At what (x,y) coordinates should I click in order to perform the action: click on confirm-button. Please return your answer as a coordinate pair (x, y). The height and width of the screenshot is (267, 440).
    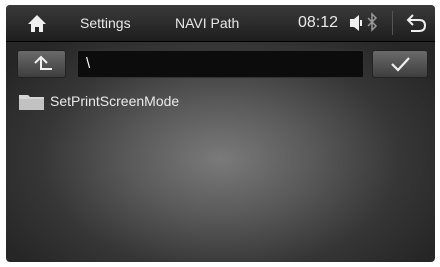
    Looking at the image, I should click on (400, 64).